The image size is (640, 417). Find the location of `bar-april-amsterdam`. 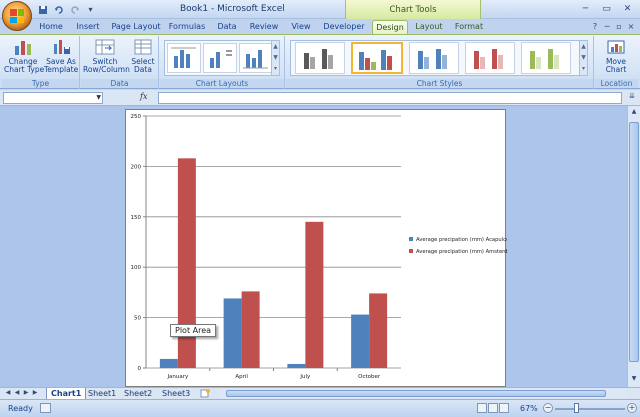

bar-april-amsterdam is located at coordinates (250, 329).